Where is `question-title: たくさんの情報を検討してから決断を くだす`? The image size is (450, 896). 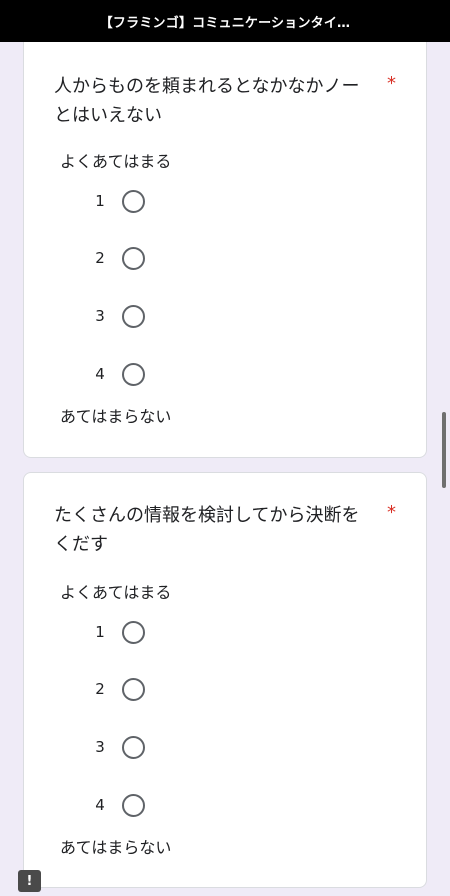
question-title: たくさんの情報を検討してから決断を くだす is located at coordinates (207, 530).